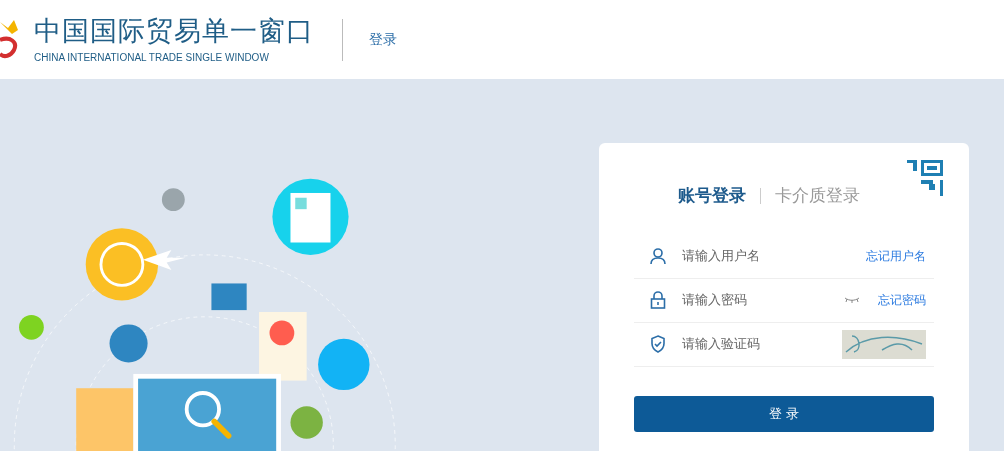  I want to click on forgot-link: 忘记用户名, so click(896, 256).